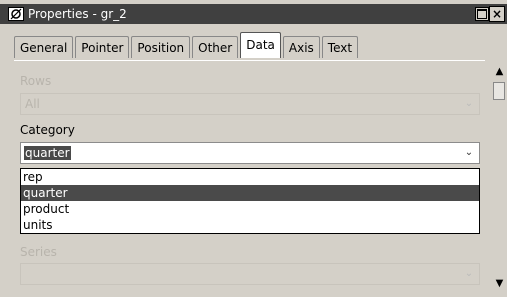 The image size is (507, 297). What do you see at coordinates (36, 81) in the screenshot?
I see `rows-label: Rows` at bounding box center [36, 81].